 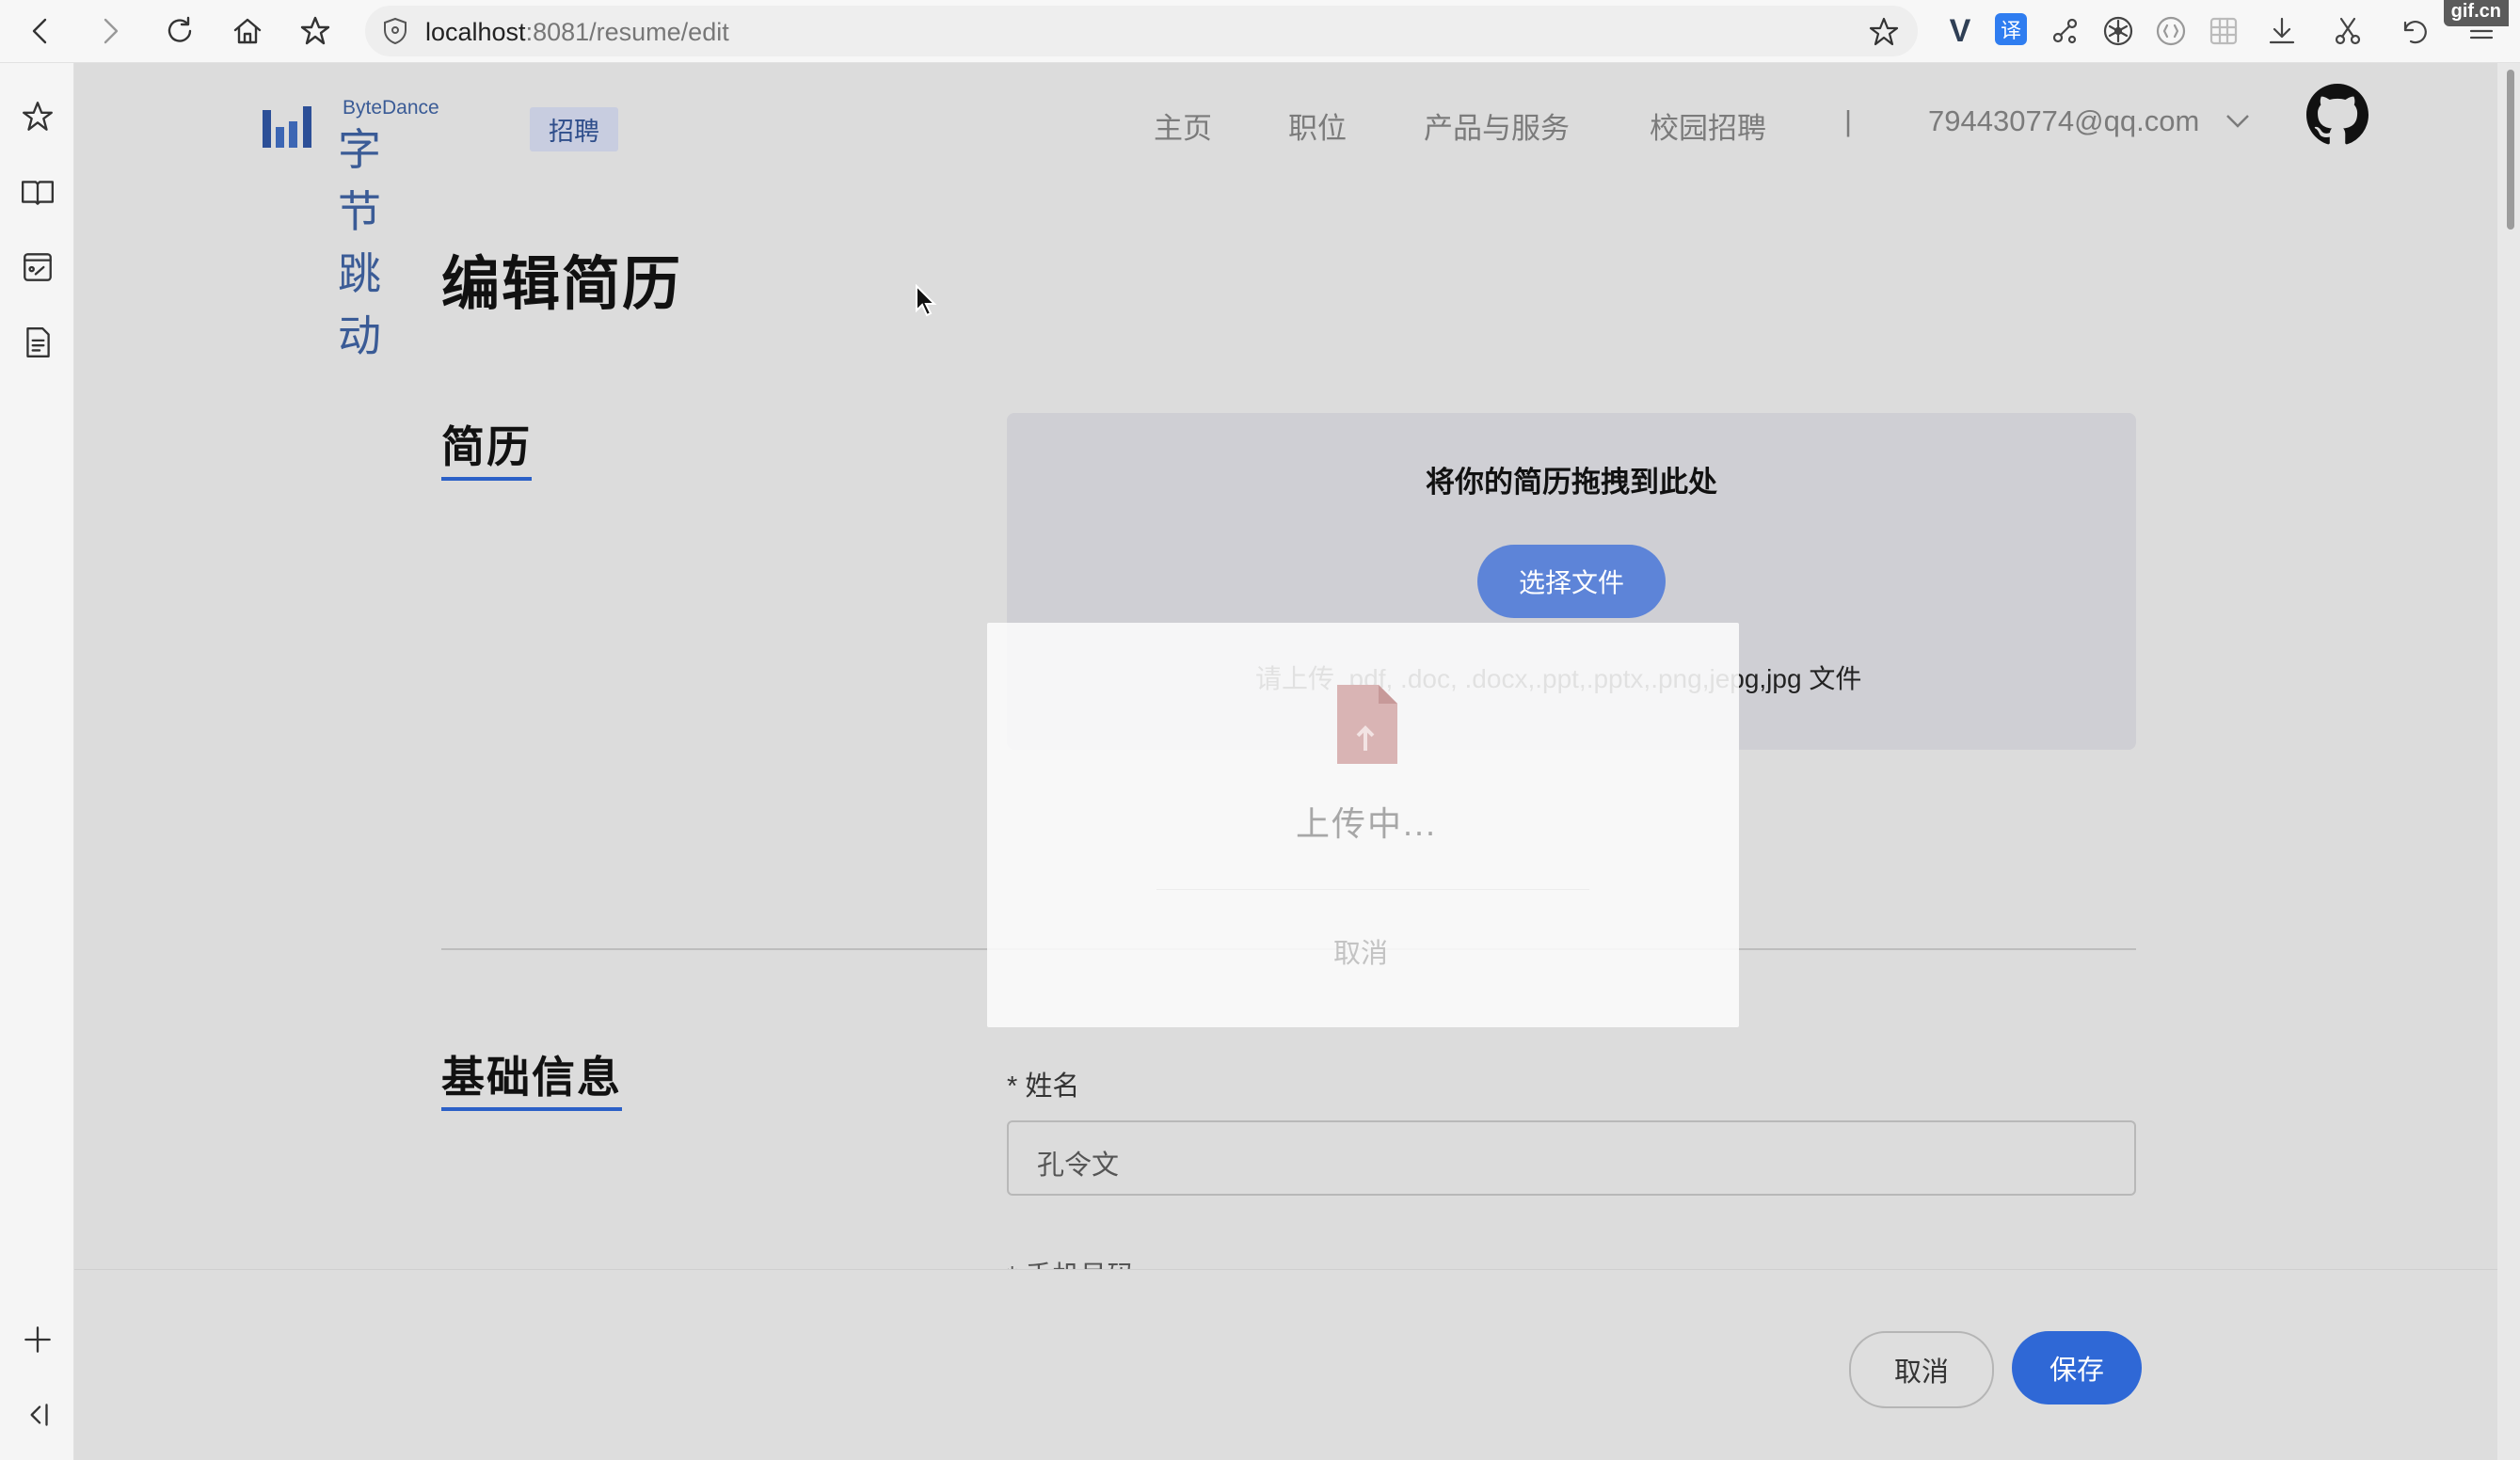 What do you see at coordinates (1921, 1369) in the screenshot?
I see `cancel-button: 取消` at bounding box center [1921, 1369].